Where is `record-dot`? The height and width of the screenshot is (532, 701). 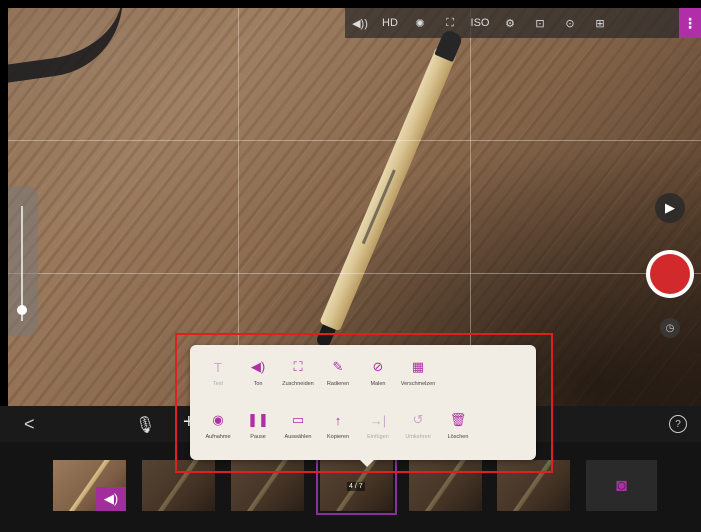
record-dot is located at coordinates (670, 274).